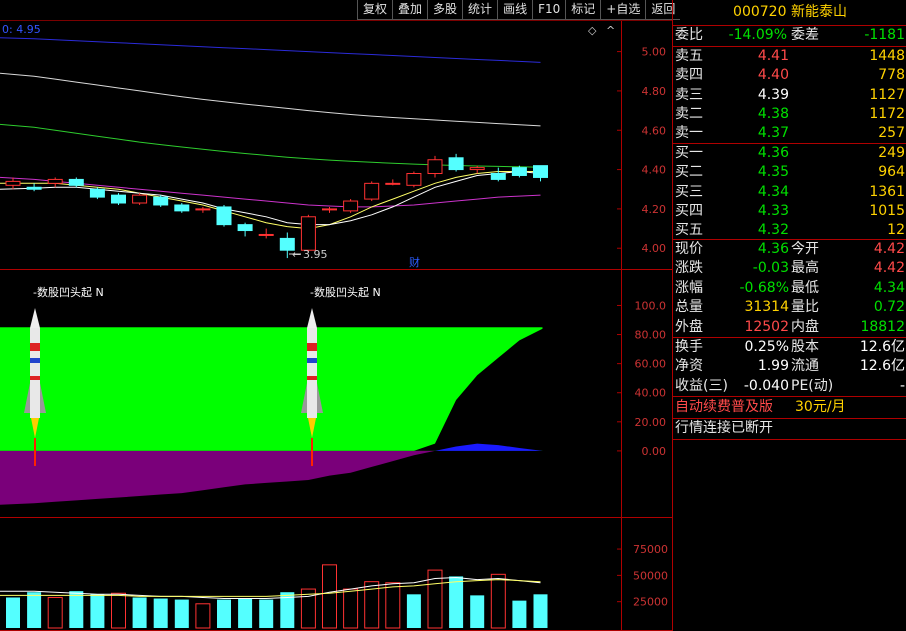 This screenshot has width=906, height=631. What do you see at coordinates (689, 35) in the screenshot?
I see `weibi-label: 委比` at bounding box center [689, 35].